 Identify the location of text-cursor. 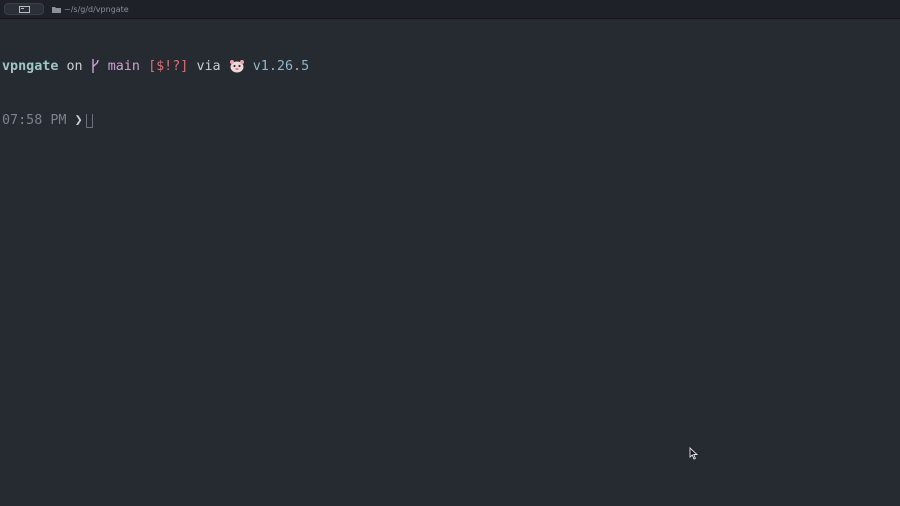
(89, 121).